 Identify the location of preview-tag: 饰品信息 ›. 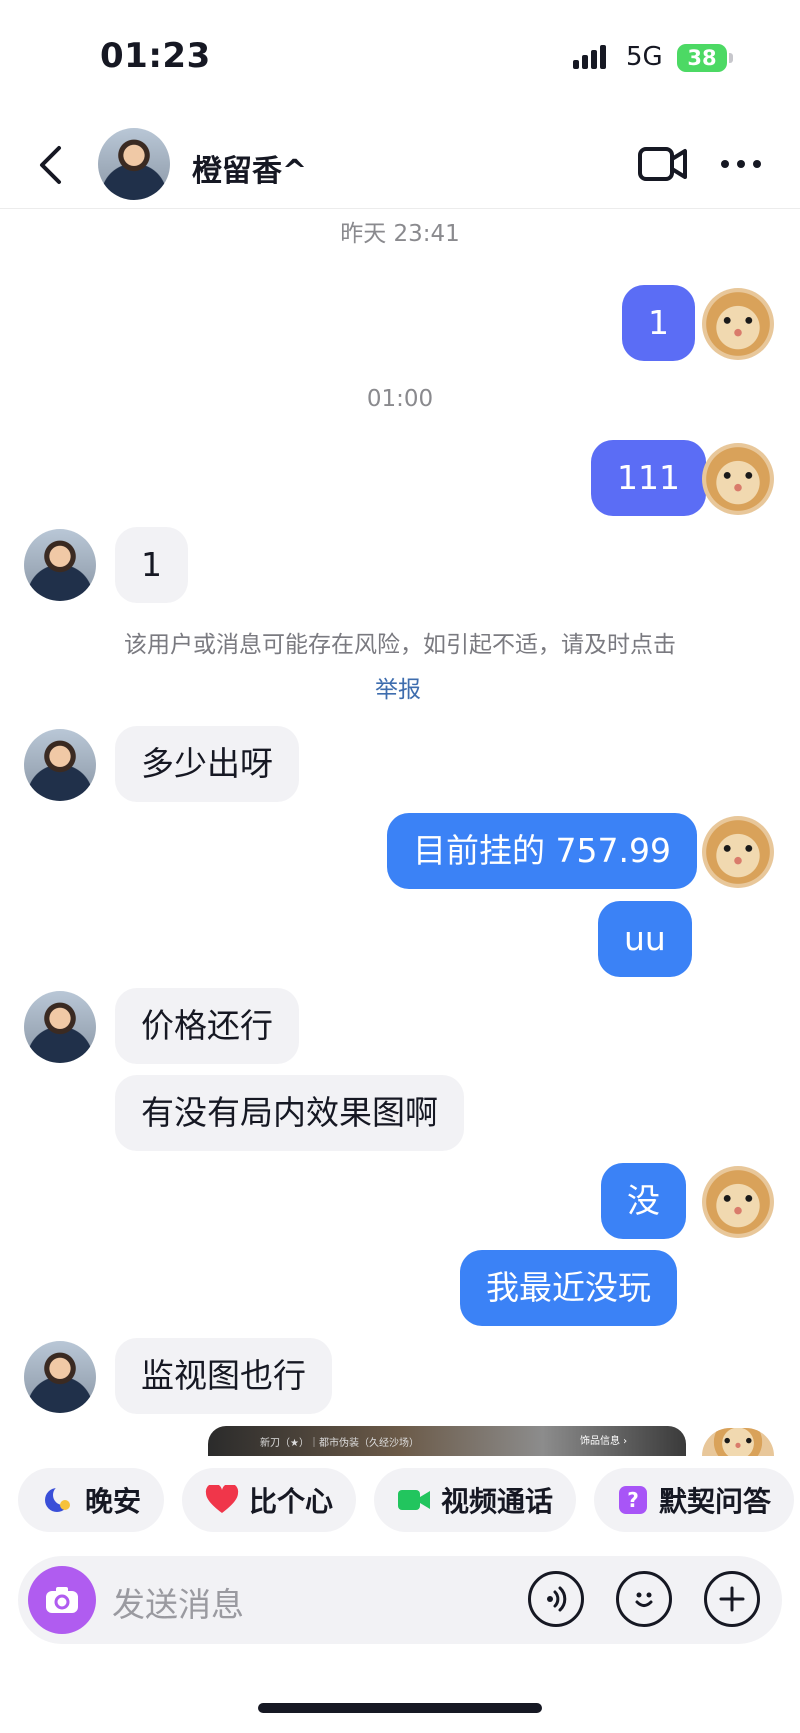
(604, 1441).